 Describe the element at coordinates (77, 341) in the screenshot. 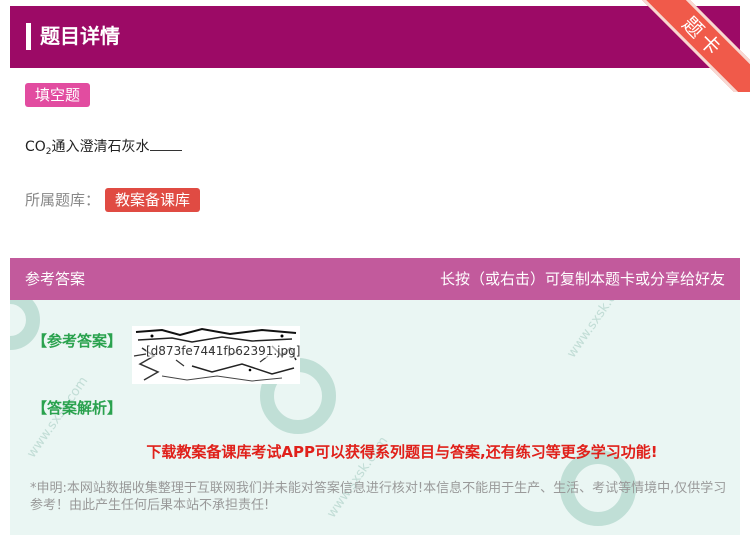

I see `answer-label: 【参考答案】` at that location.